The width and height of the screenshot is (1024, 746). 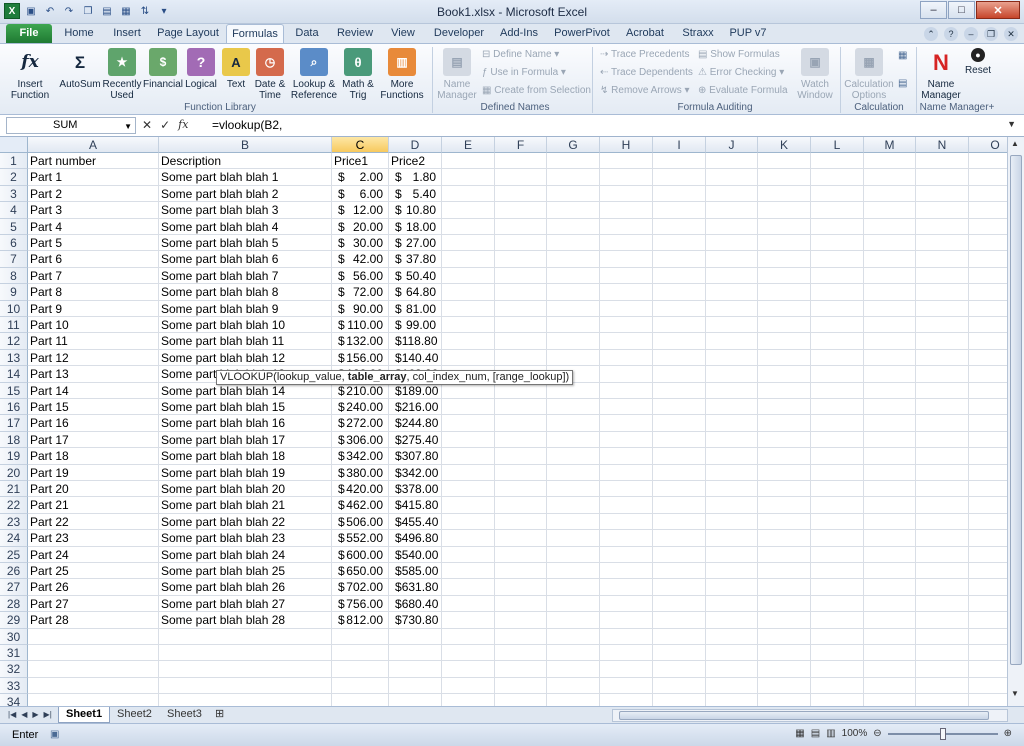 I want to click on row-header-27: 27, so click(x=14, y=587).